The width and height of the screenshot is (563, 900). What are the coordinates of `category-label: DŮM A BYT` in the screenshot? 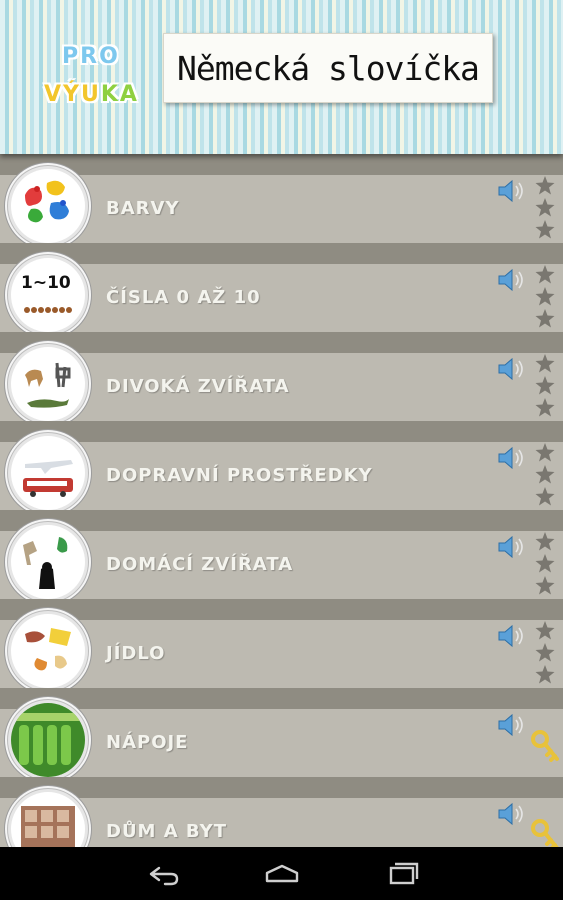 It's located at (166, 831).